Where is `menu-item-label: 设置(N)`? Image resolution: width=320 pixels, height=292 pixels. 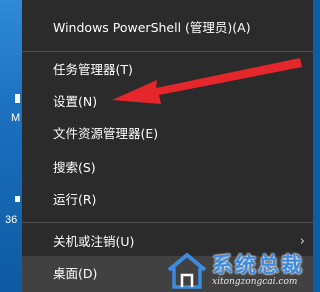 menu-item-label: 设置(N) is located at coordinates (75, 101).